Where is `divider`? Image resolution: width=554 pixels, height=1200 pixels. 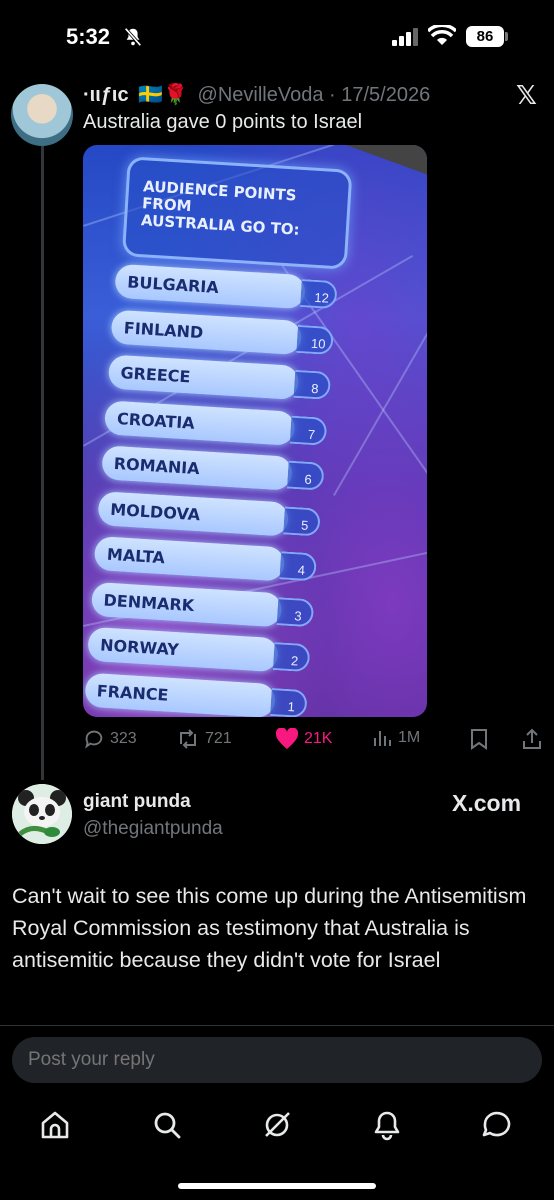 divider is located at coordinates (277, 1025).